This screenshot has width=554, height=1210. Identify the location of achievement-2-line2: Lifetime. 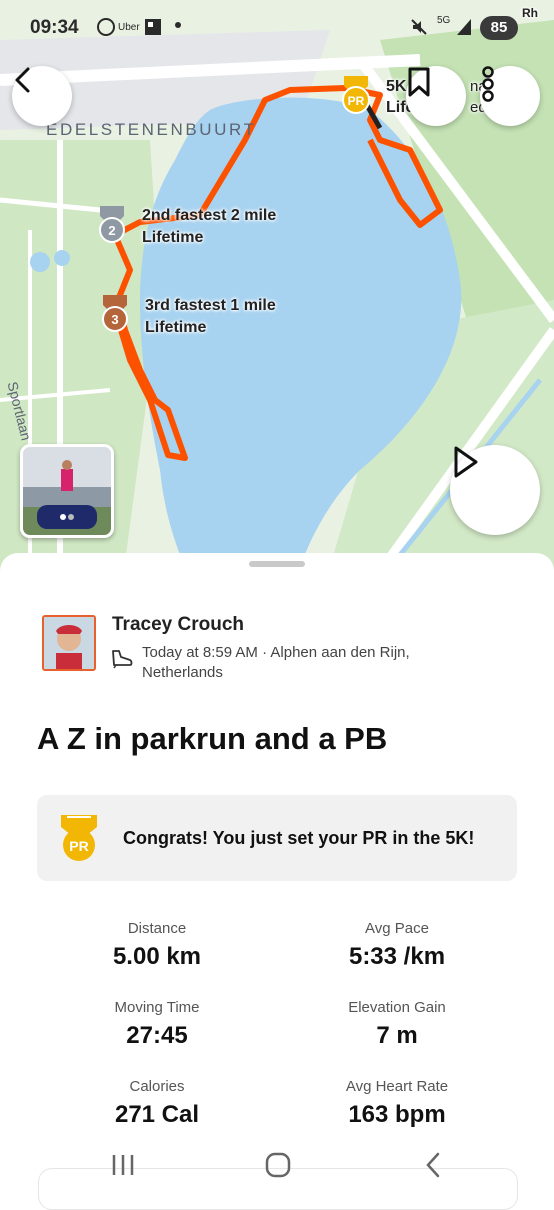
(173, 237).